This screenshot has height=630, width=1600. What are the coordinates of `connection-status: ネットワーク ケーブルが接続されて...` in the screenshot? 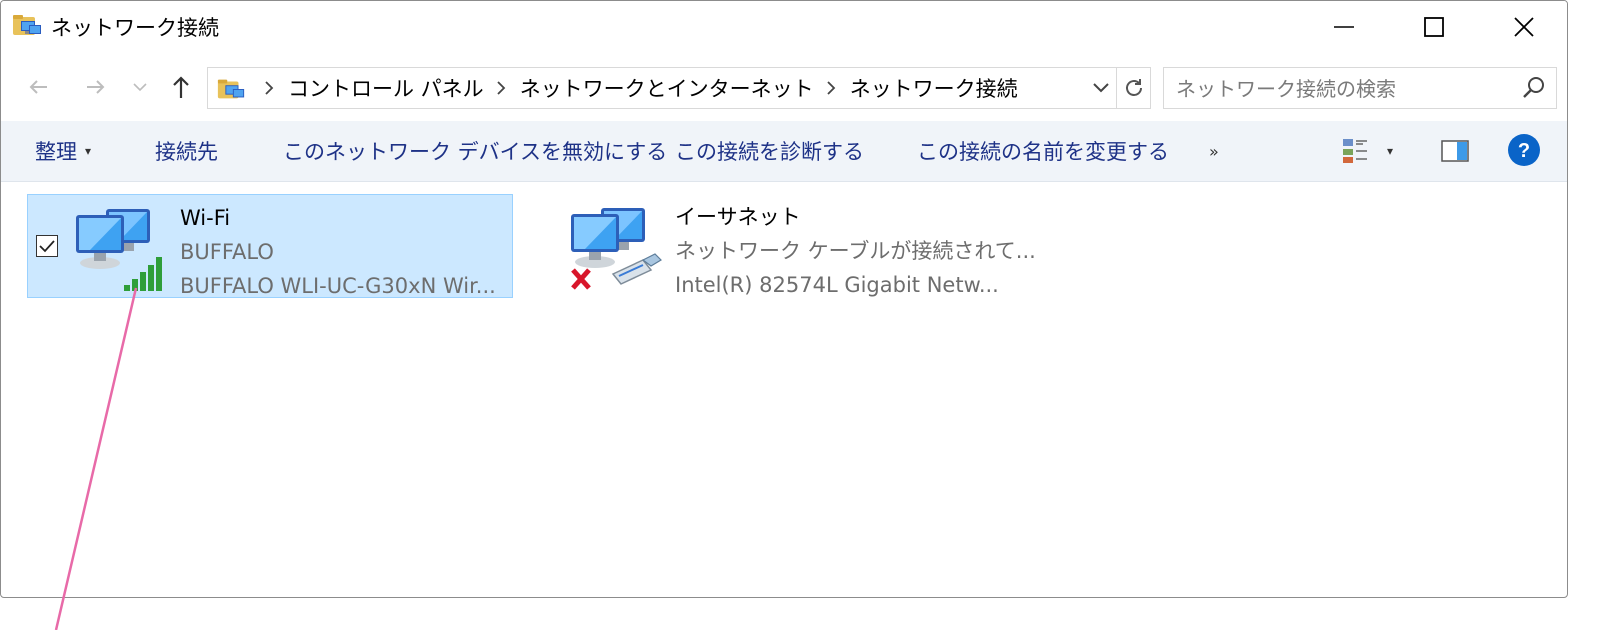 It's located at (855, 251).